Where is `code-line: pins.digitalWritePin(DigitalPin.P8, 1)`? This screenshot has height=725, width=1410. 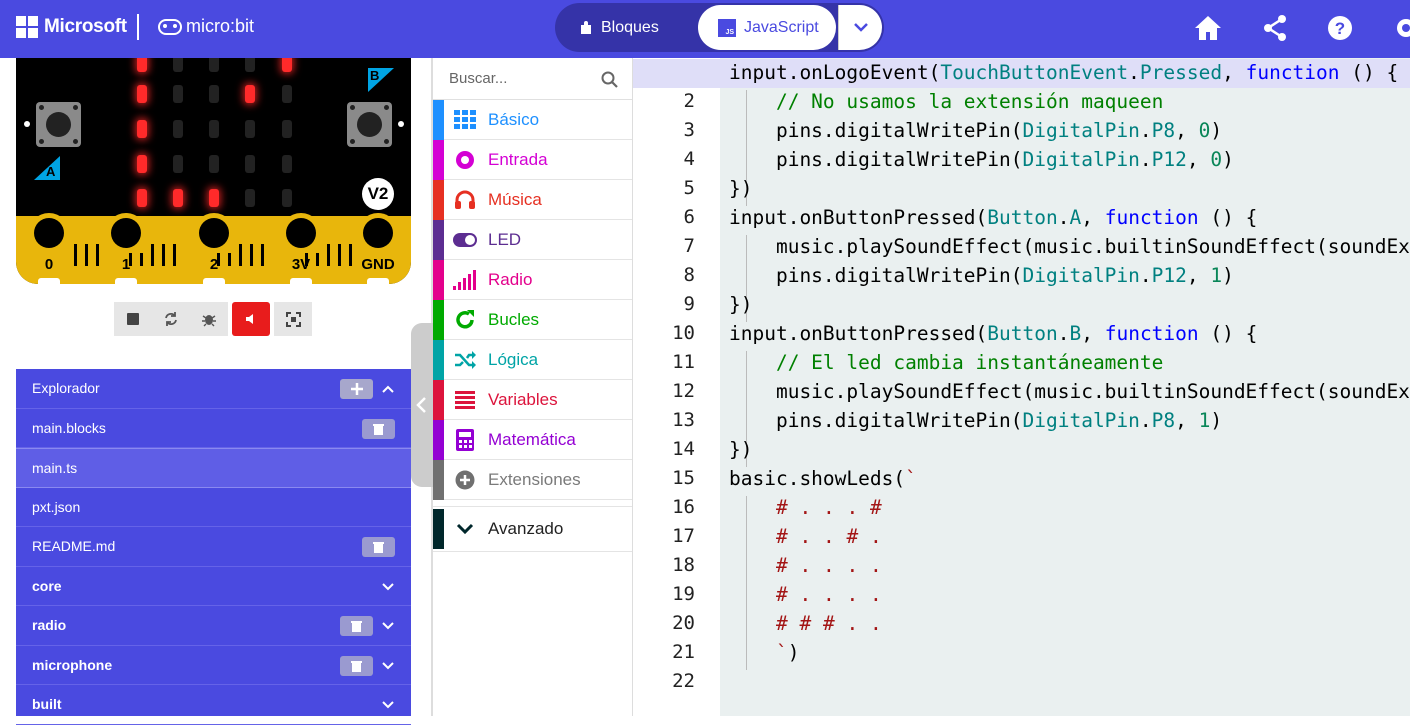
code-line: pins.digitalWritePin(DigitalPin.P8, 1) is located at coordinates (975, 420).